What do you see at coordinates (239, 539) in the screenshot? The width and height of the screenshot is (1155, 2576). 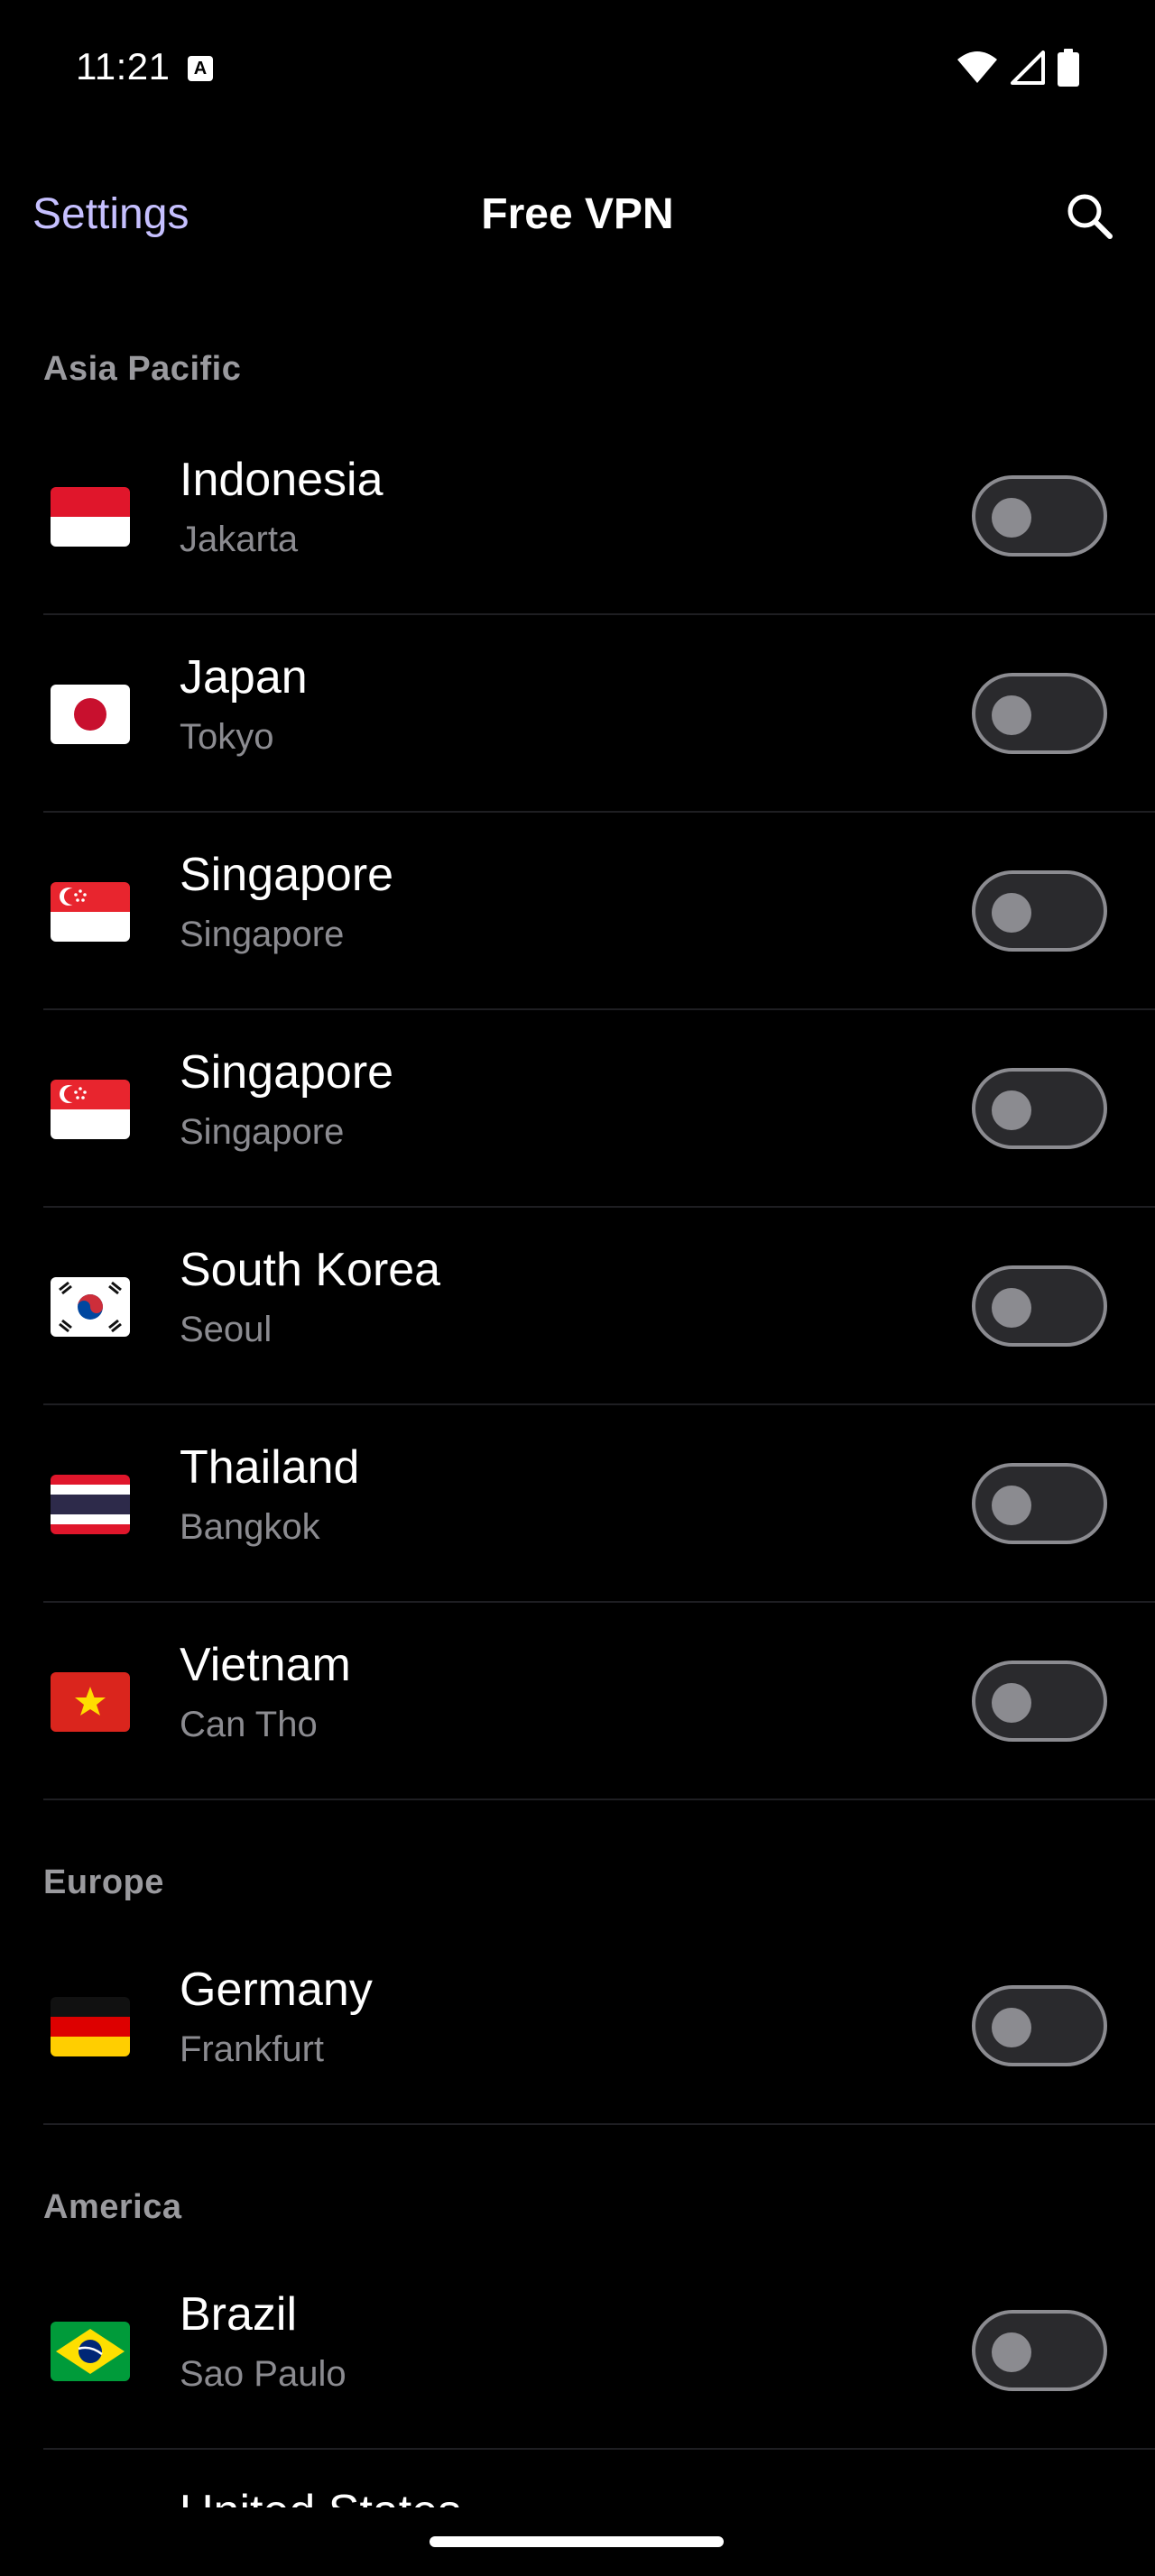 I see `city-name: Jakarta` at bounding box center [239, 539].